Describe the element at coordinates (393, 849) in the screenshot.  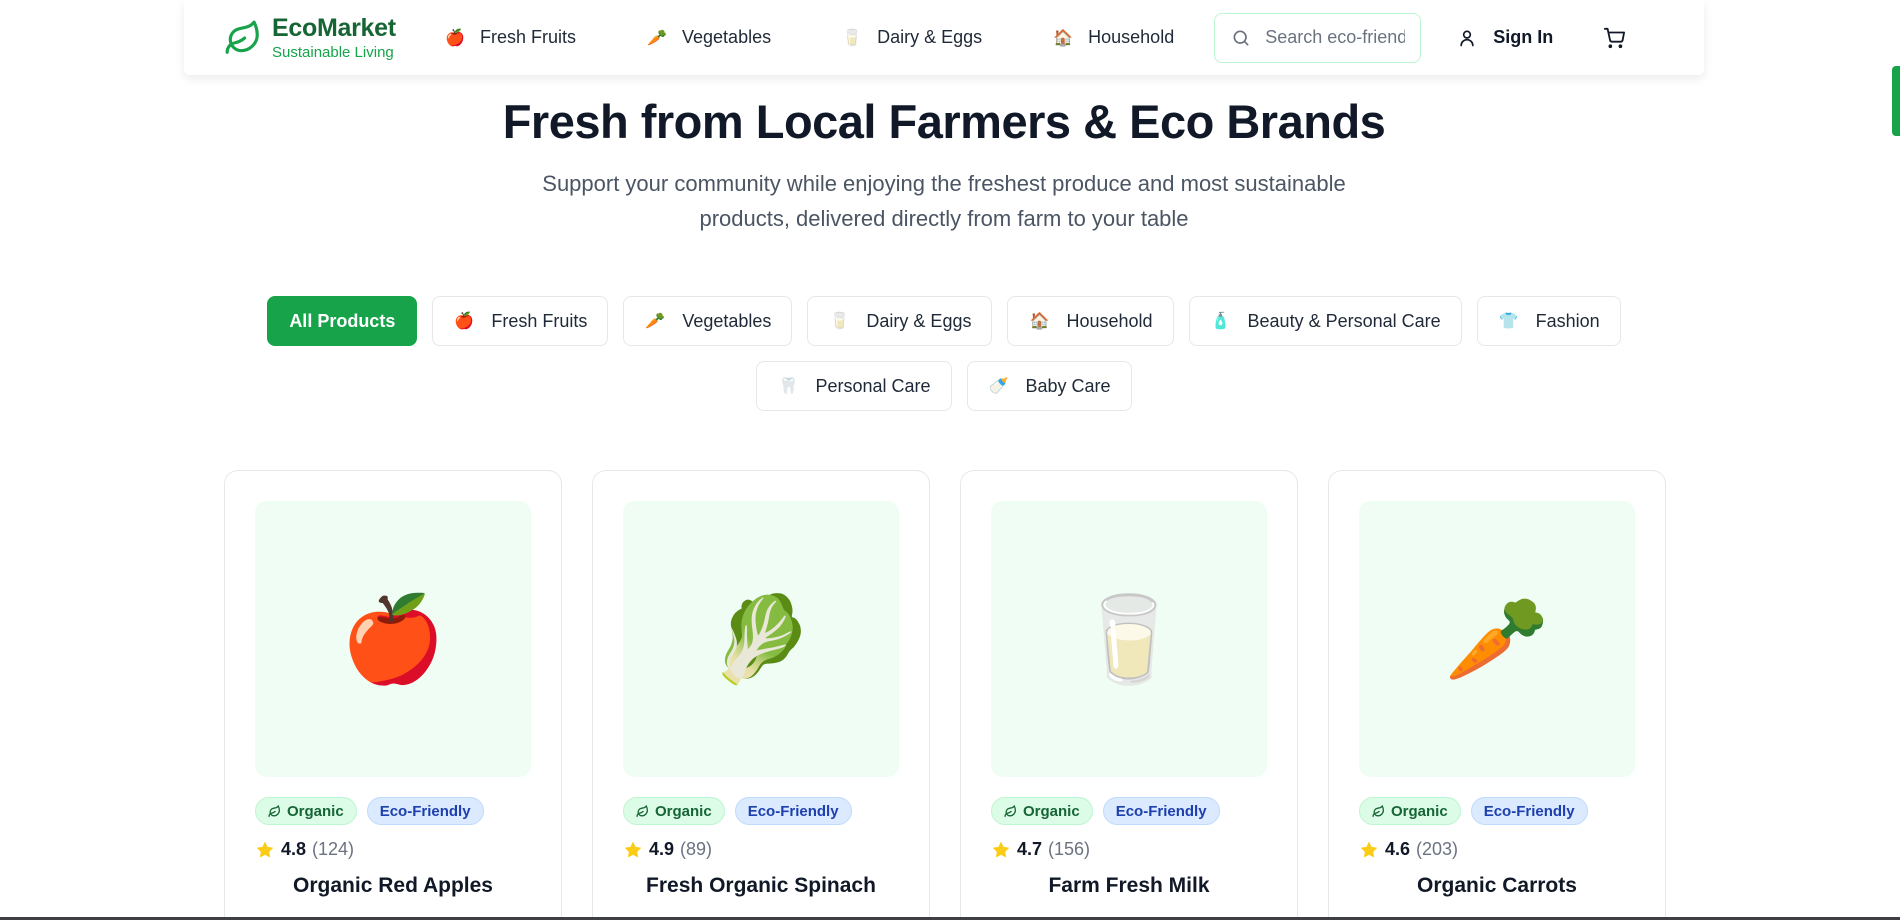
I see `product-rating: 4.8 (124)` at that location.